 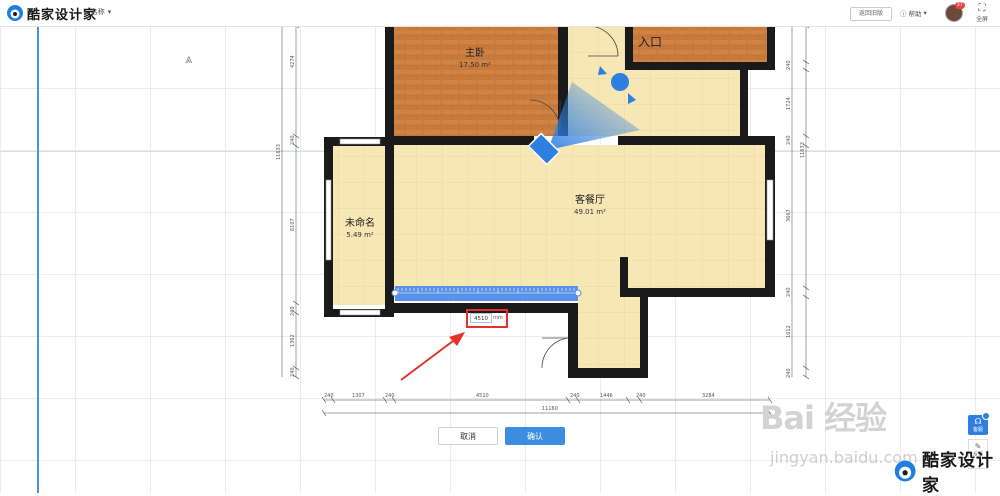 I want to click on dim-bottom-6: 240, so click(x=641, y=396).